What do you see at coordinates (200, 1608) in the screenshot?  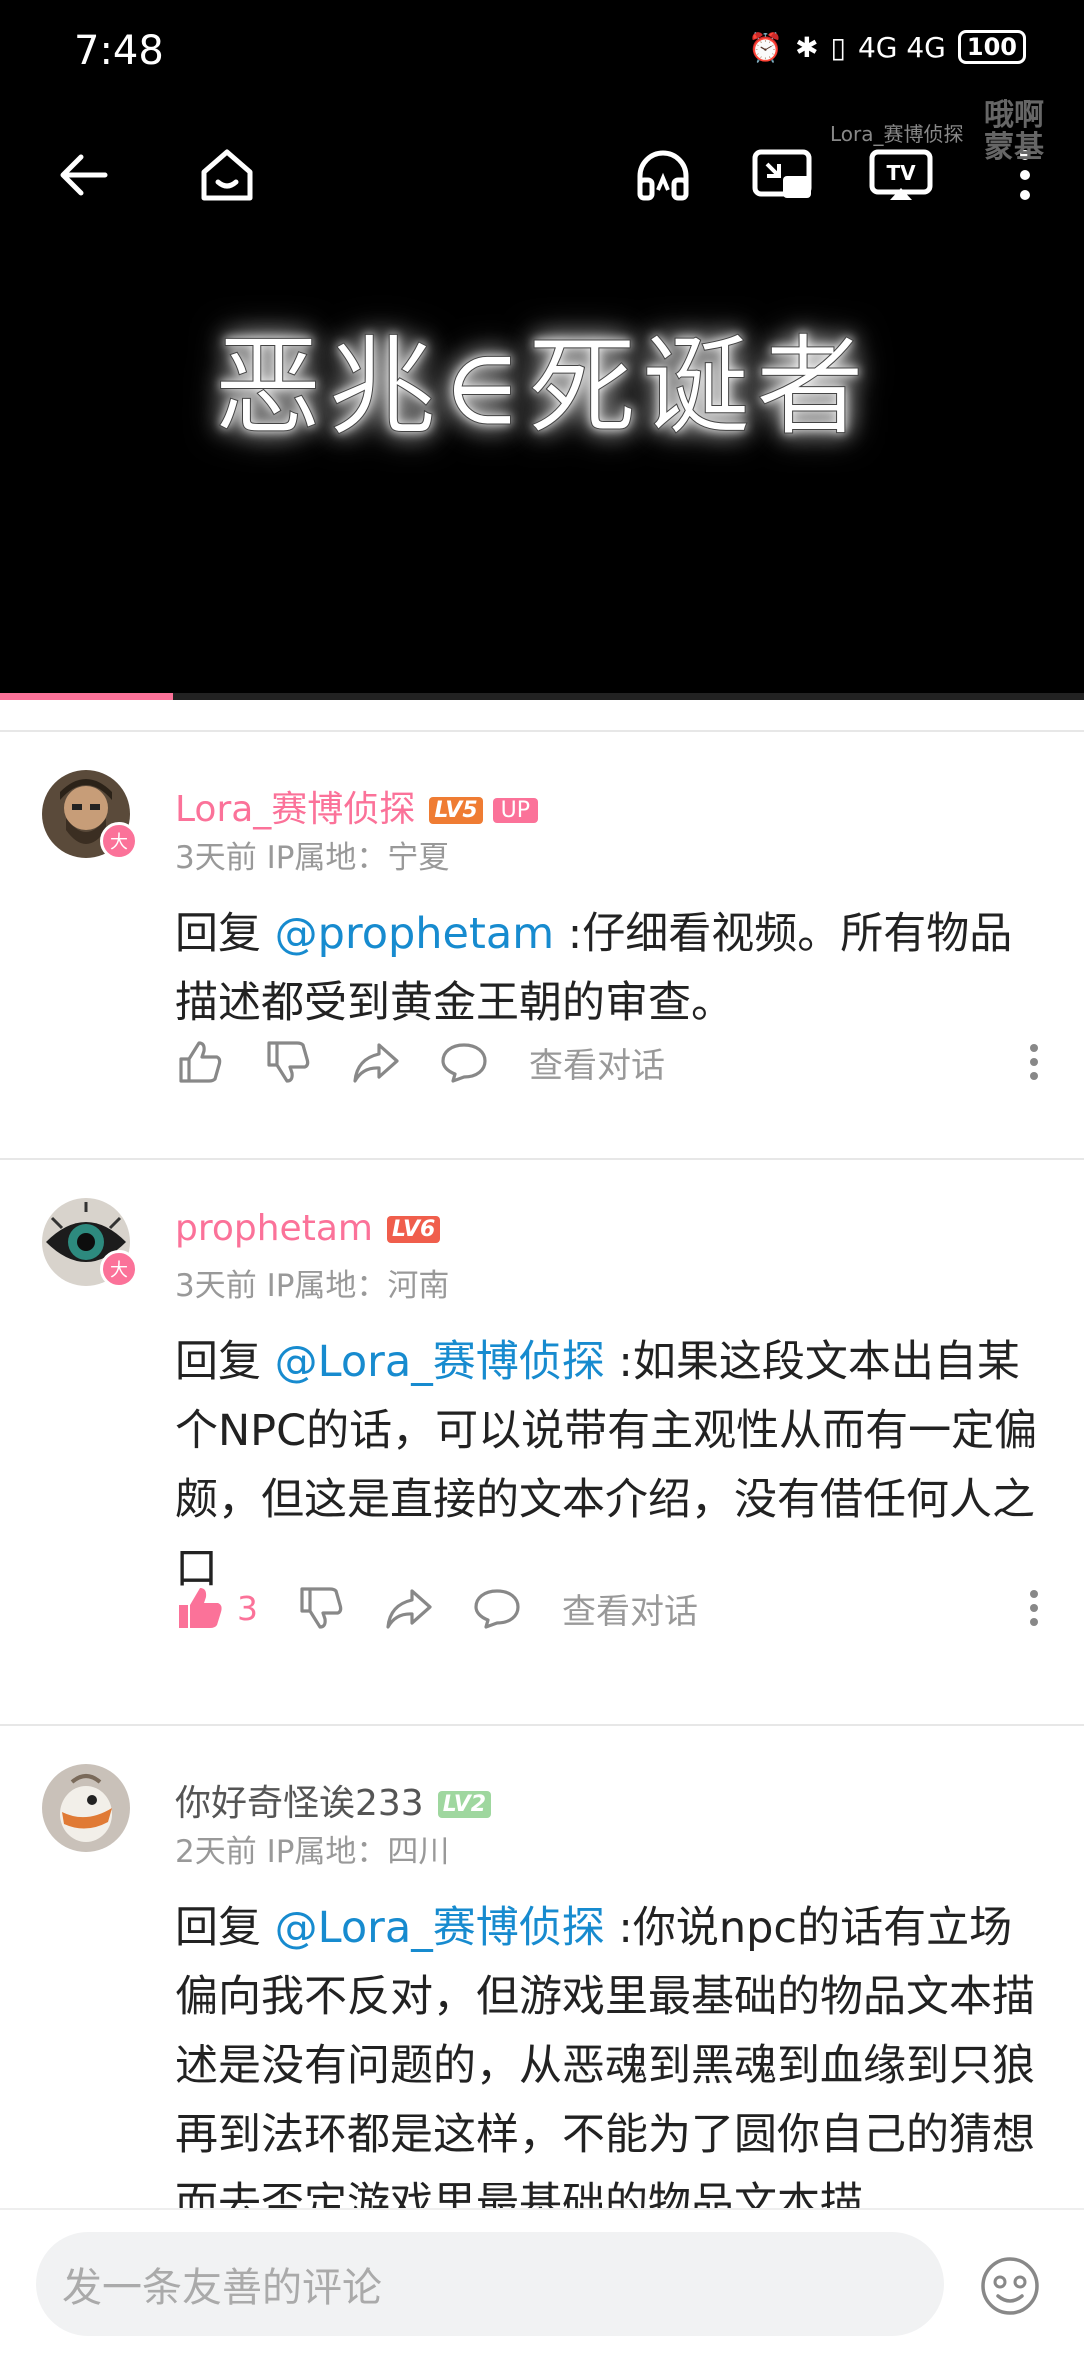 I see `thumbs-up-filled-icon` at bounding box center [200, 1608].